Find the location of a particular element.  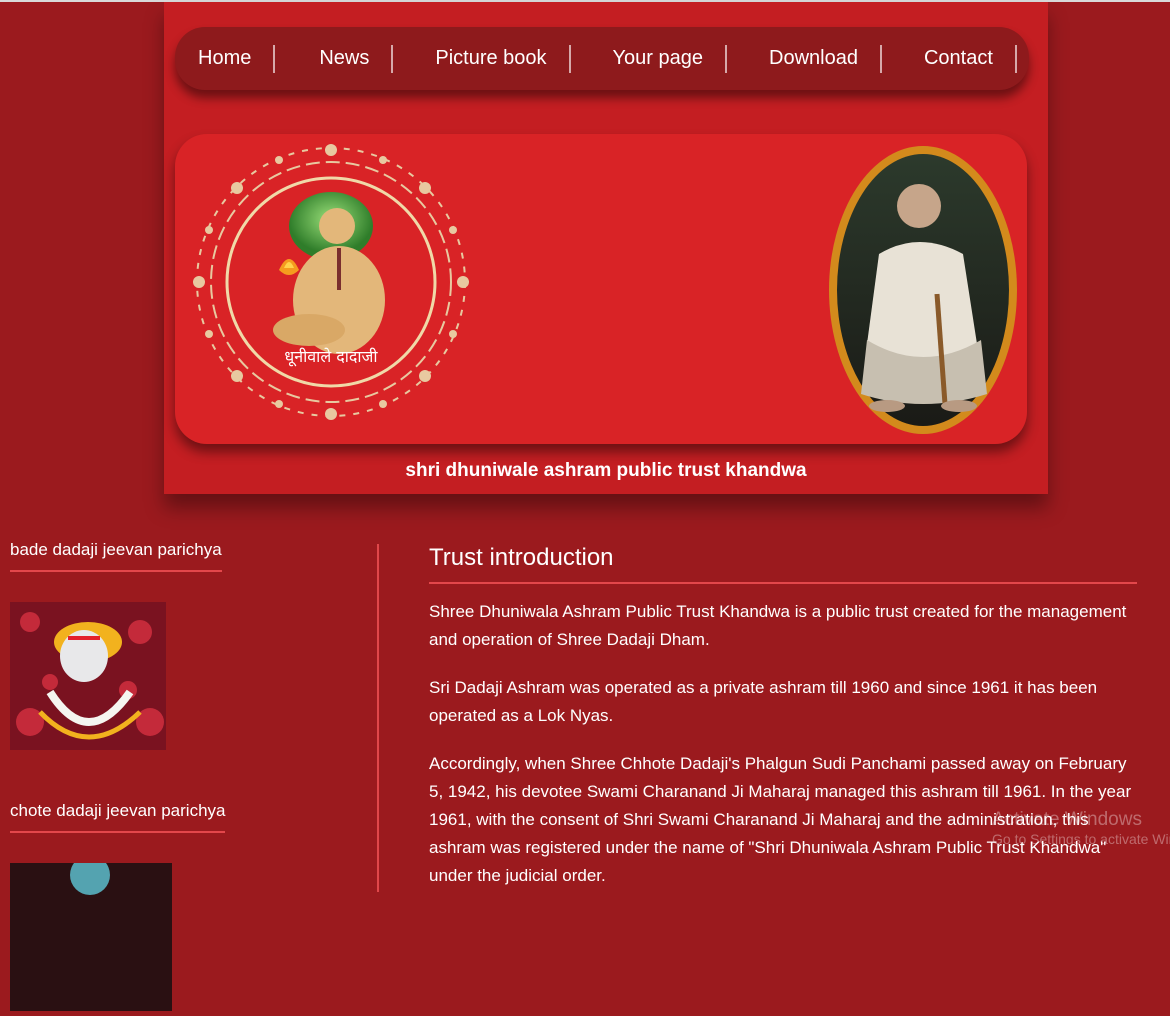

section-title: Trust introduction is located at coordinates (783, 564).